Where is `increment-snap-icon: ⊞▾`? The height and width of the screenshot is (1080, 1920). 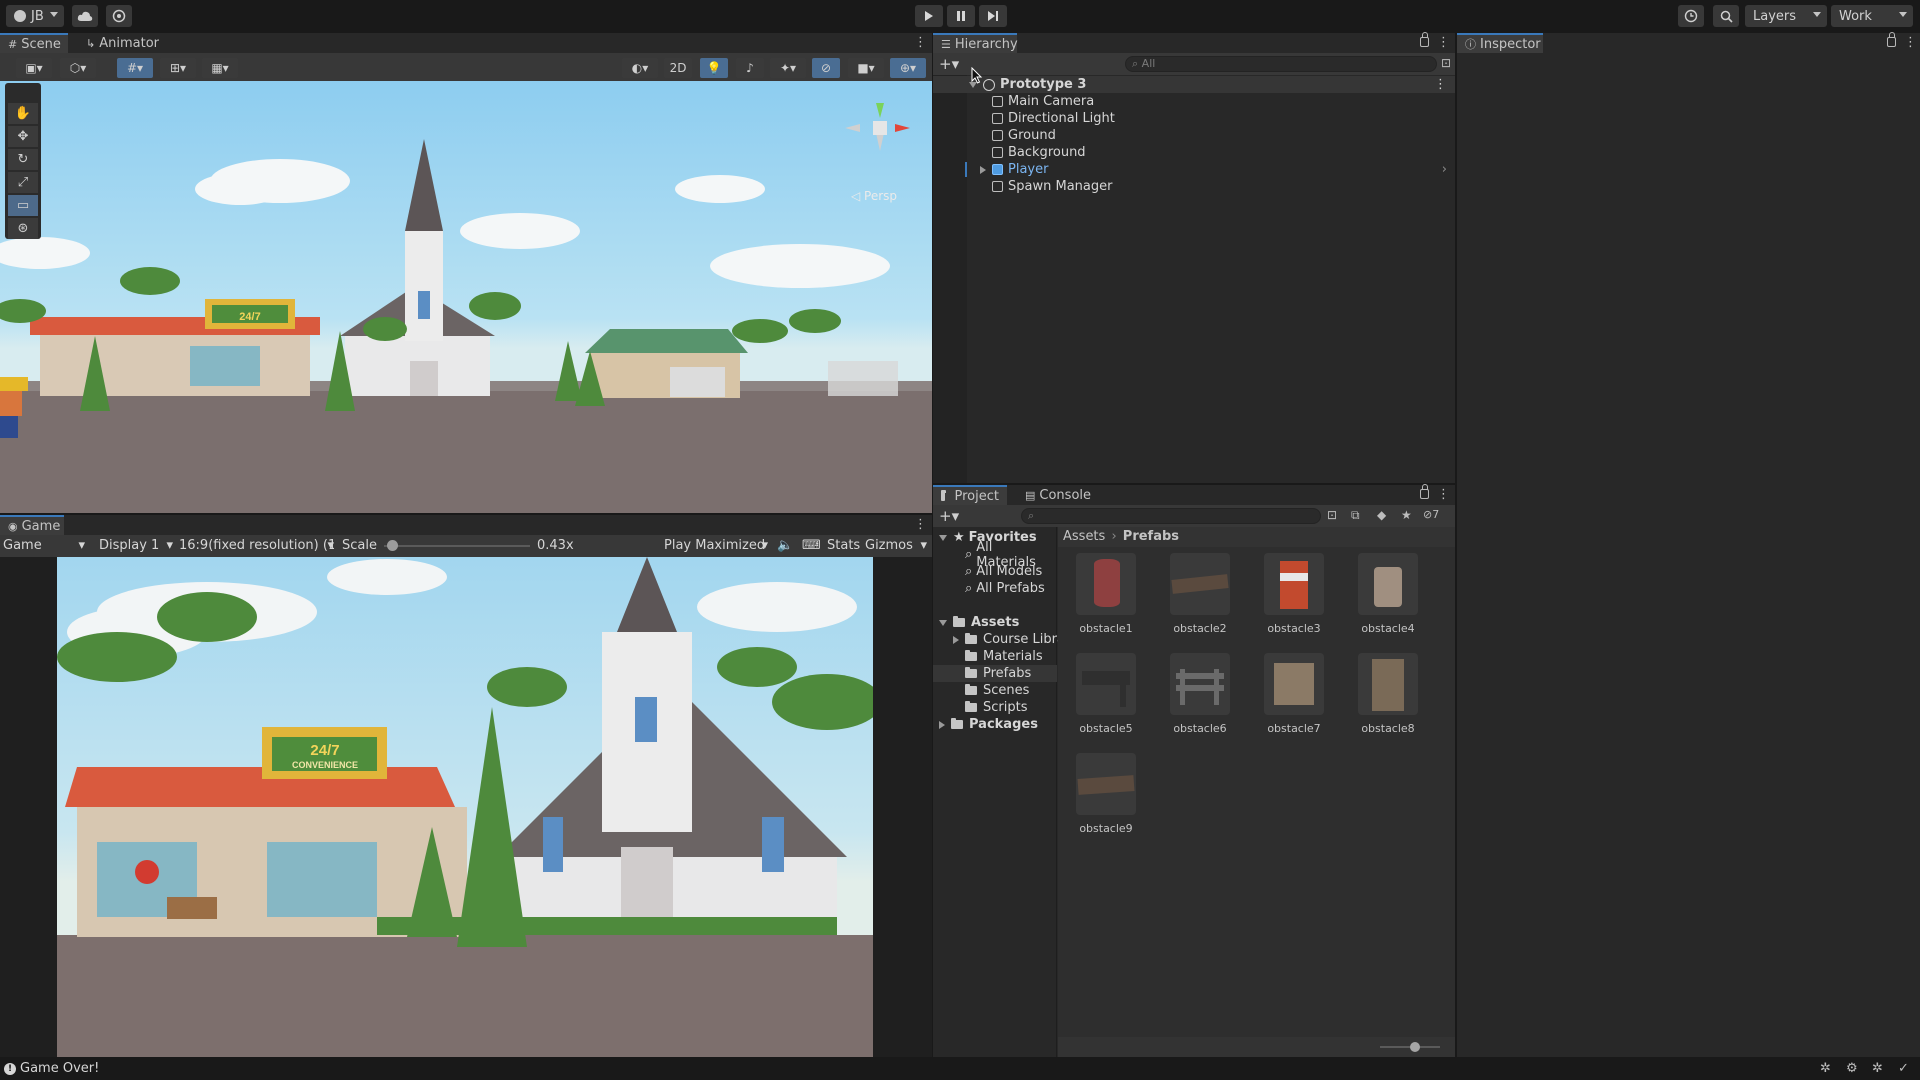
increment-snap-icon: ⊞▾ is located at coordinates (178, 68).